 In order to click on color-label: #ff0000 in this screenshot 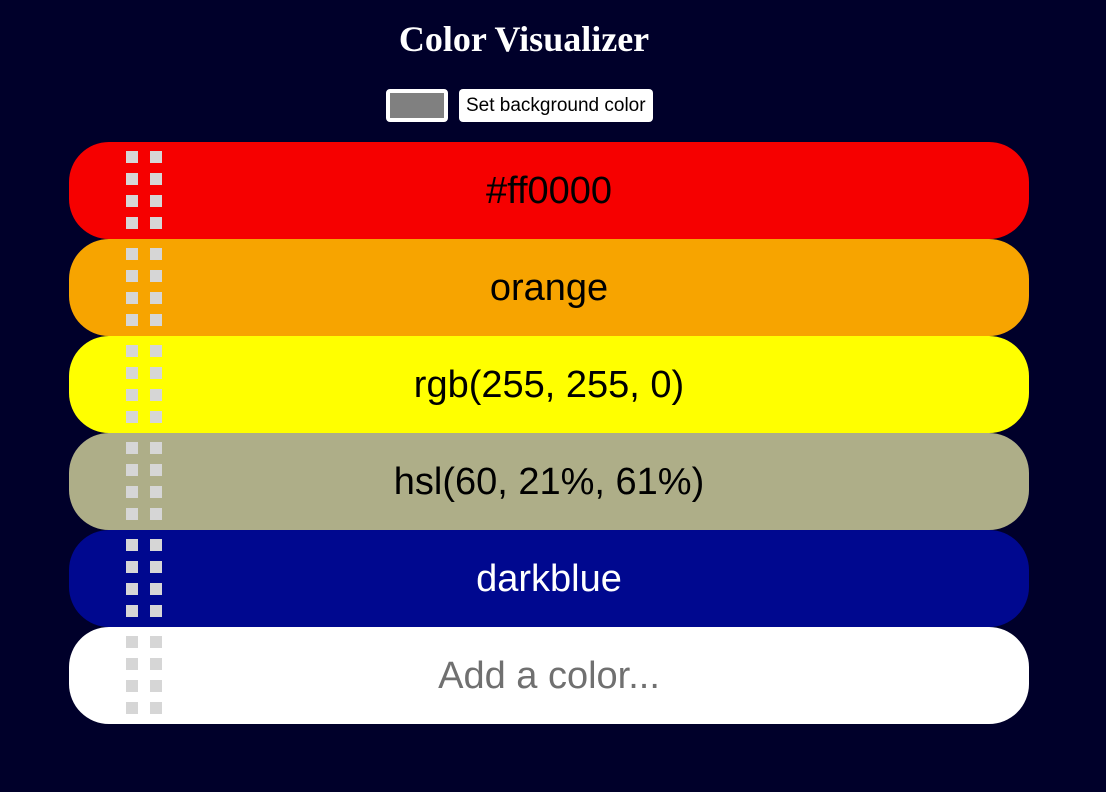, I will do `click(549, 191)`.